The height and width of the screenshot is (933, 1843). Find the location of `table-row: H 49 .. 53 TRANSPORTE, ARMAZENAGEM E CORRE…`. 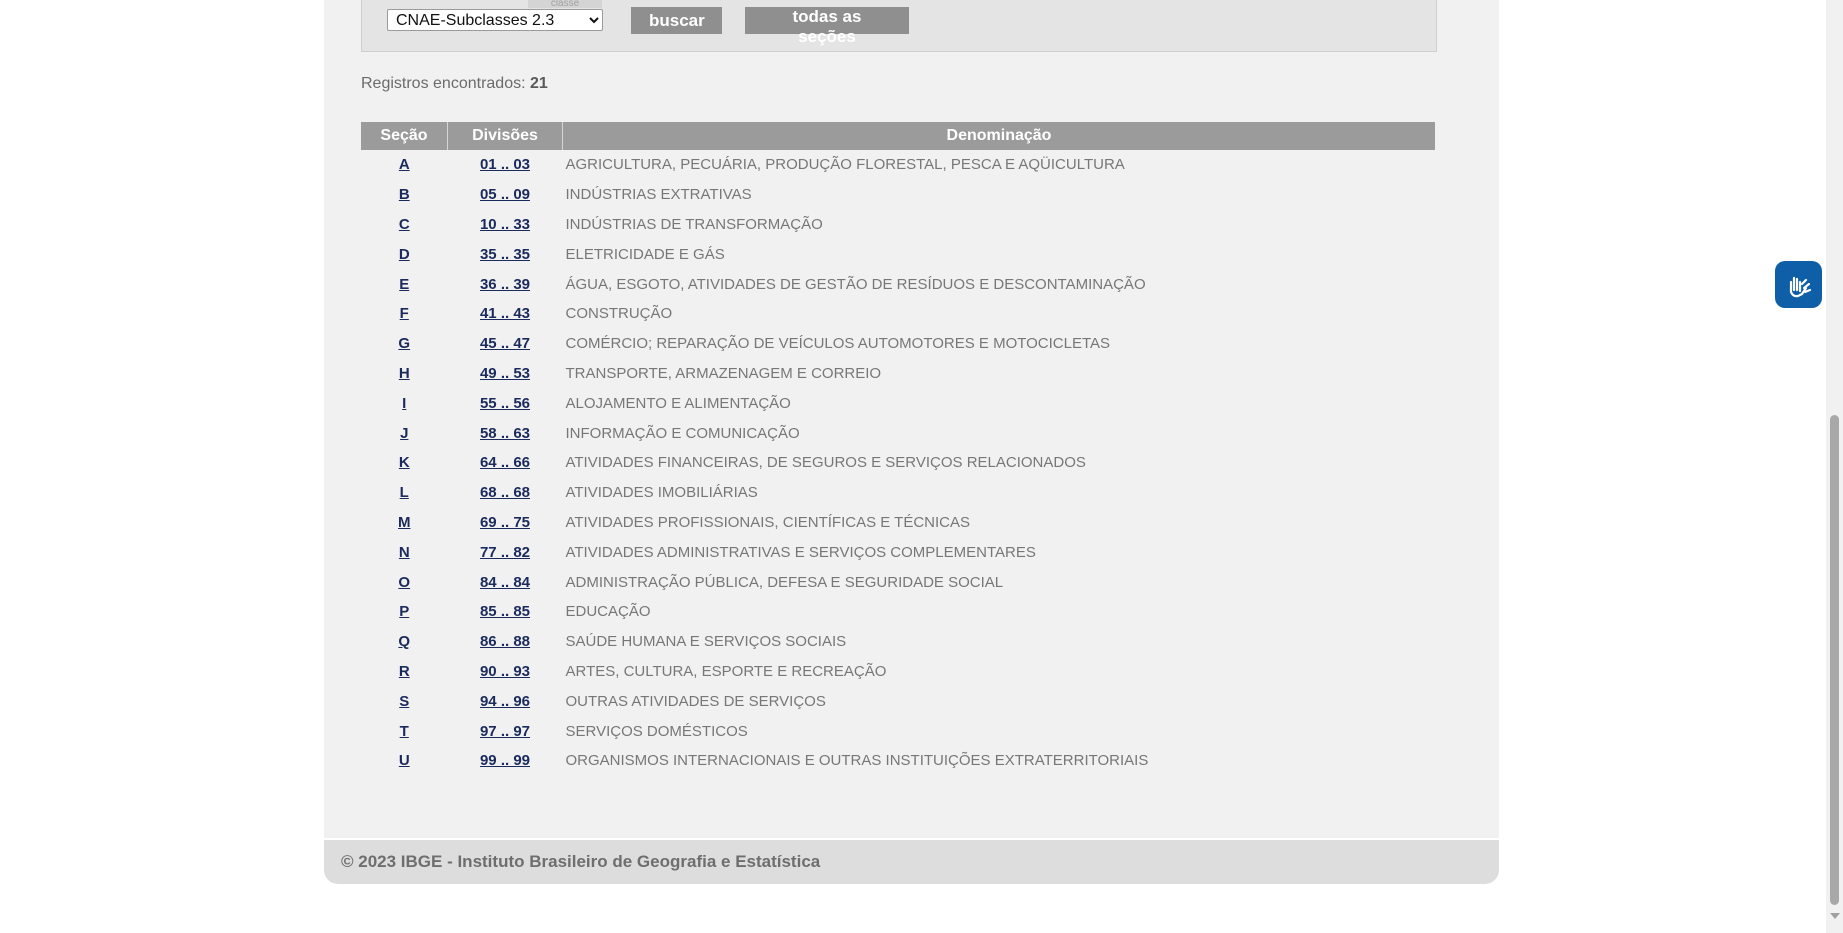

table-row: H 49 .. 53 TRANSPORTE, ARMAZENAGEM E CORRE… is located at coordinates (898, 374).